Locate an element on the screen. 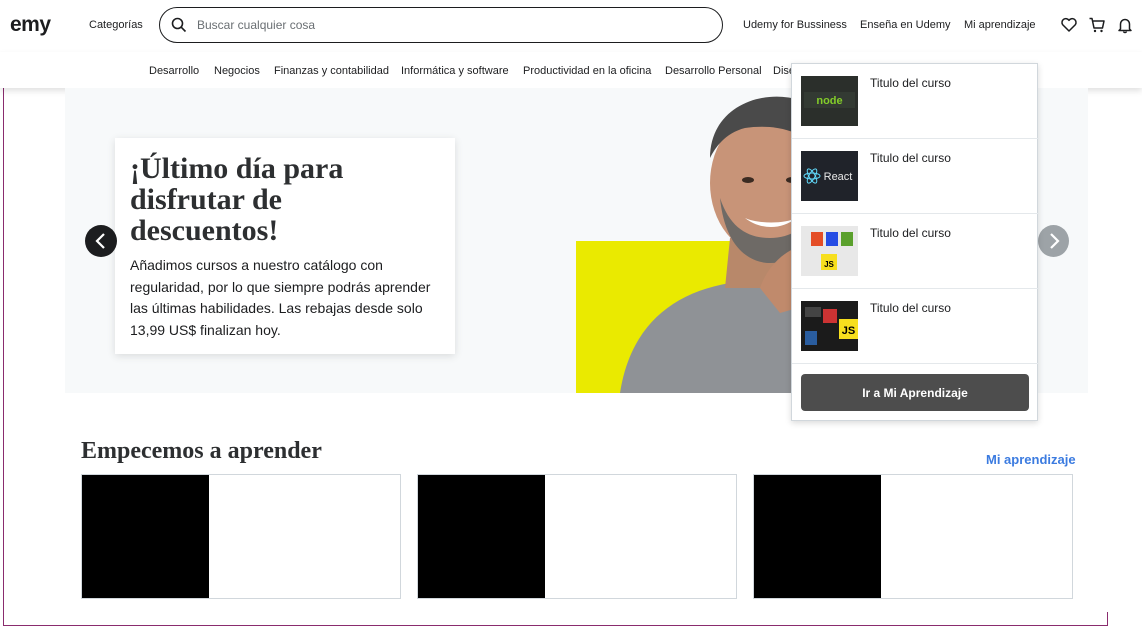  go-to-my-learning-button: Ir a Mi Aprendizaje is located at coordinates (915, 392).